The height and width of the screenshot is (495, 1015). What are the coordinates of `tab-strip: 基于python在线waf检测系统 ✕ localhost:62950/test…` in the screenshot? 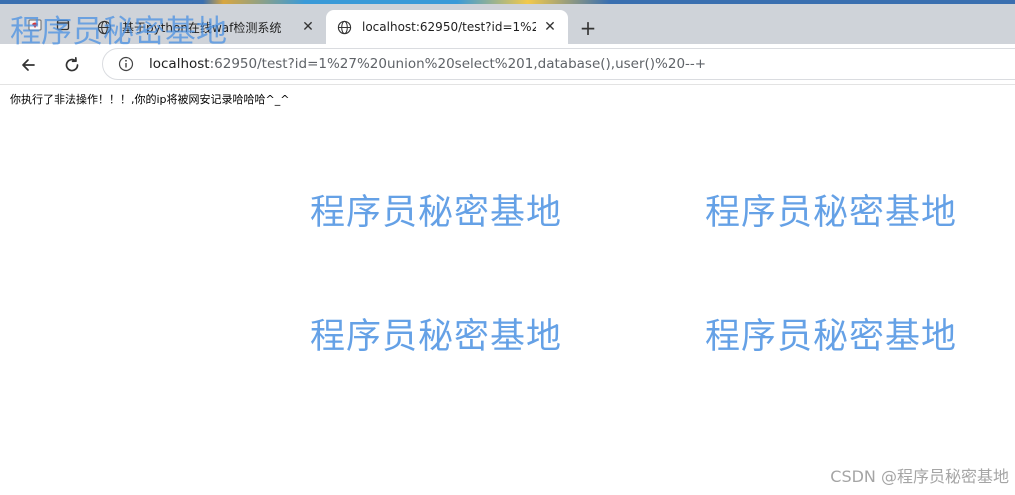 It's located at (507, 24).